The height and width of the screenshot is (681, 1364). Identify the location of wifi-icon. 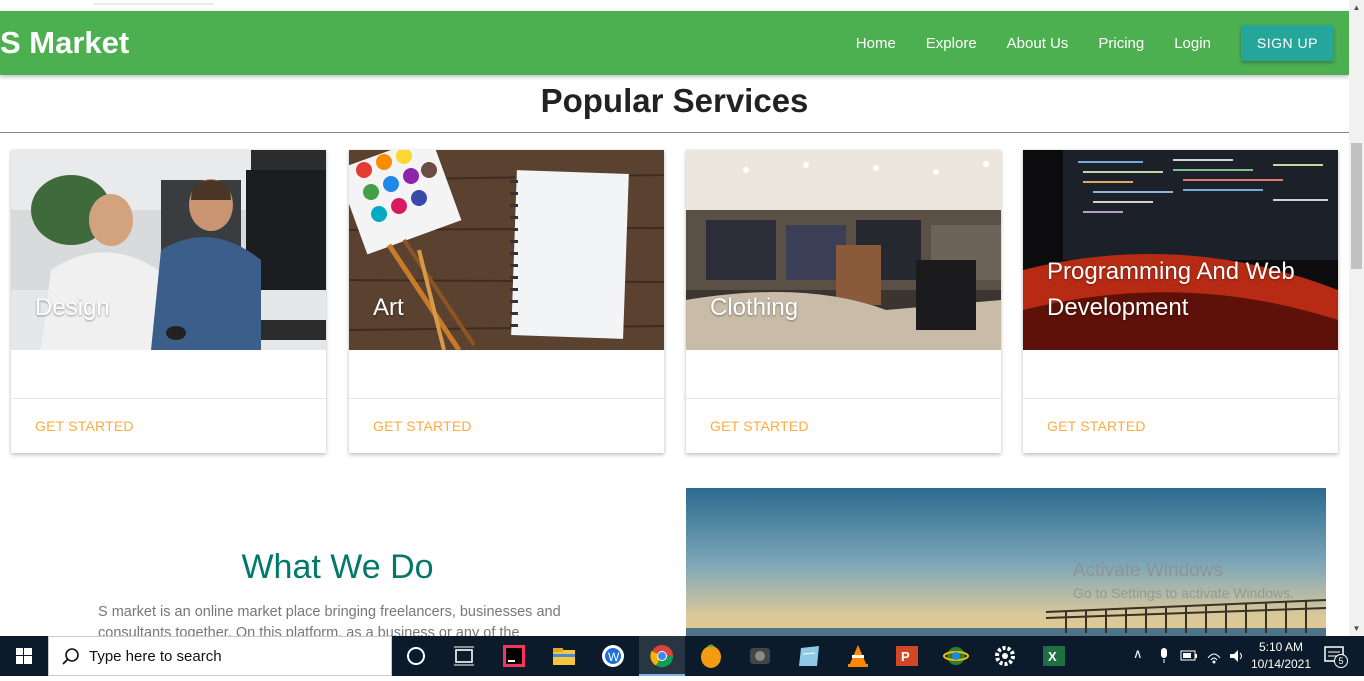
(1214, 656).